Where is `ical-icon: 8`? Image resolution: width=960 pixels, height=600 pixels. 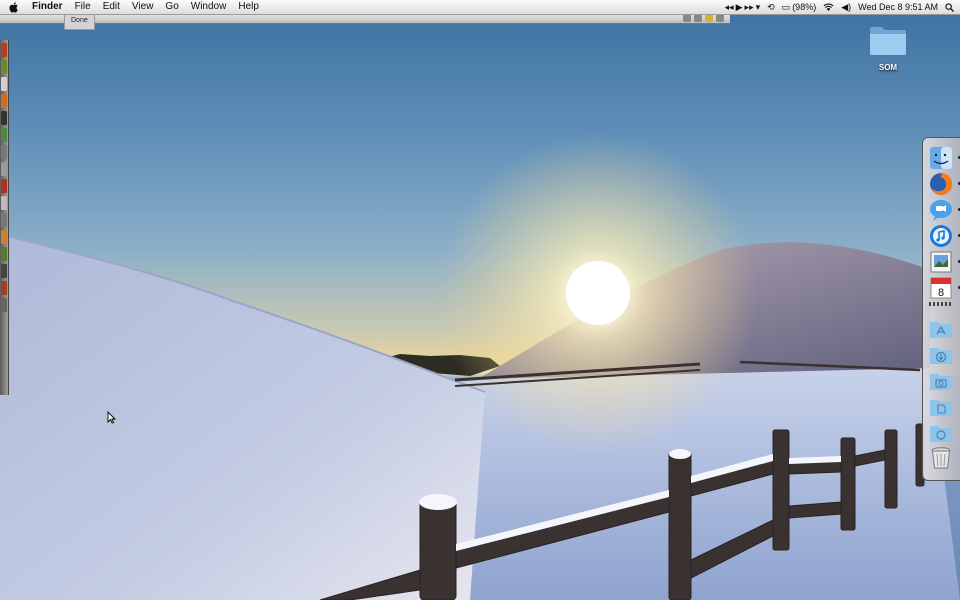
ical-icon: 8 is located at coordinates (944, 288).